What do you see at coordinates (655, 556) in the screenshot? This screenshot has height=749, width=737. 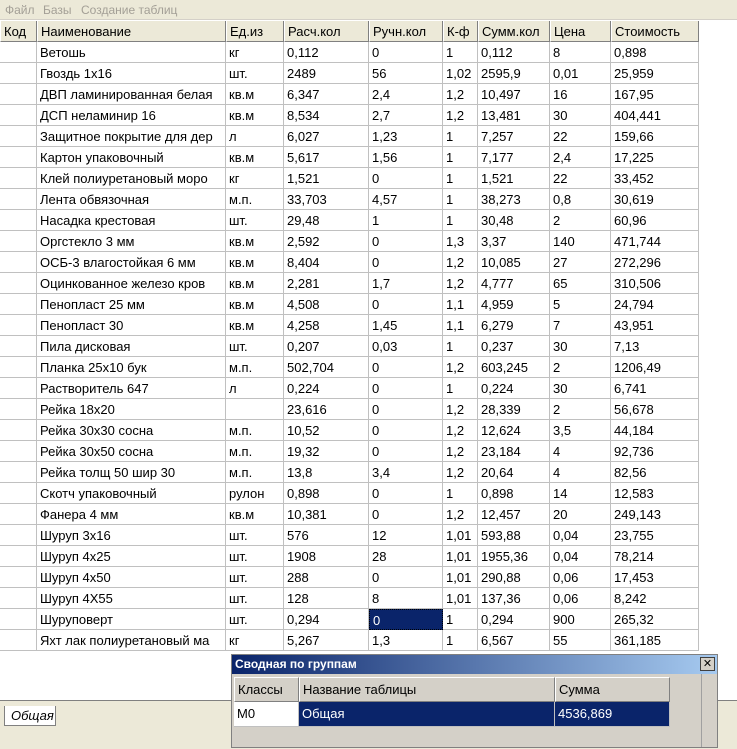 I see `table-cell: 78,214` at bounding box center [655, 556].